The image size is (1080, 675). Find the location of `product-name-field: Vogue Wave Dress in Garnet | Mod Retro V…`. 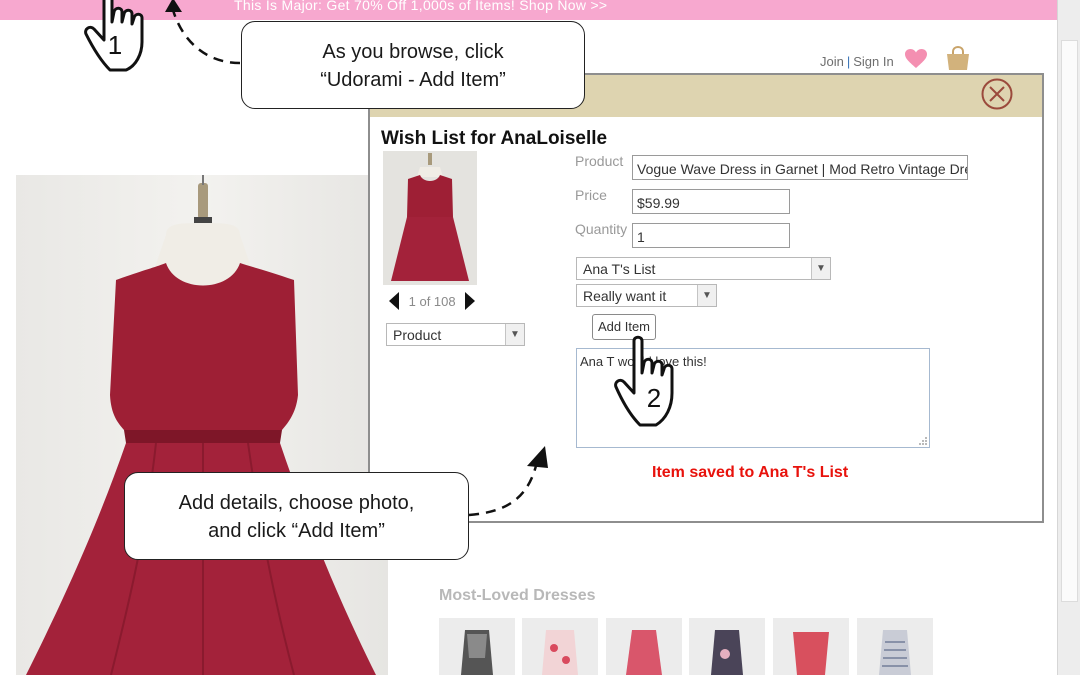

product-name-field: Vogue Wave Dress in Garnet | Mod Retro V… is located at coordinates (800, 167).